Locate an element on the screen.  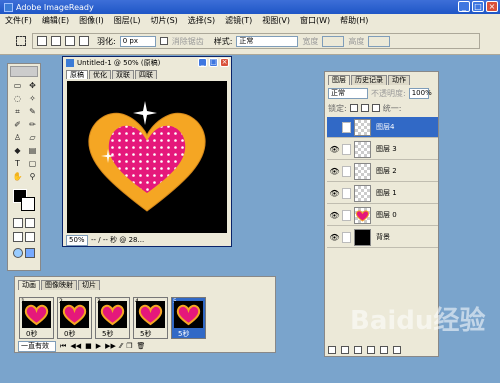
mode-standard-icon is located at coordinates (18, 223).